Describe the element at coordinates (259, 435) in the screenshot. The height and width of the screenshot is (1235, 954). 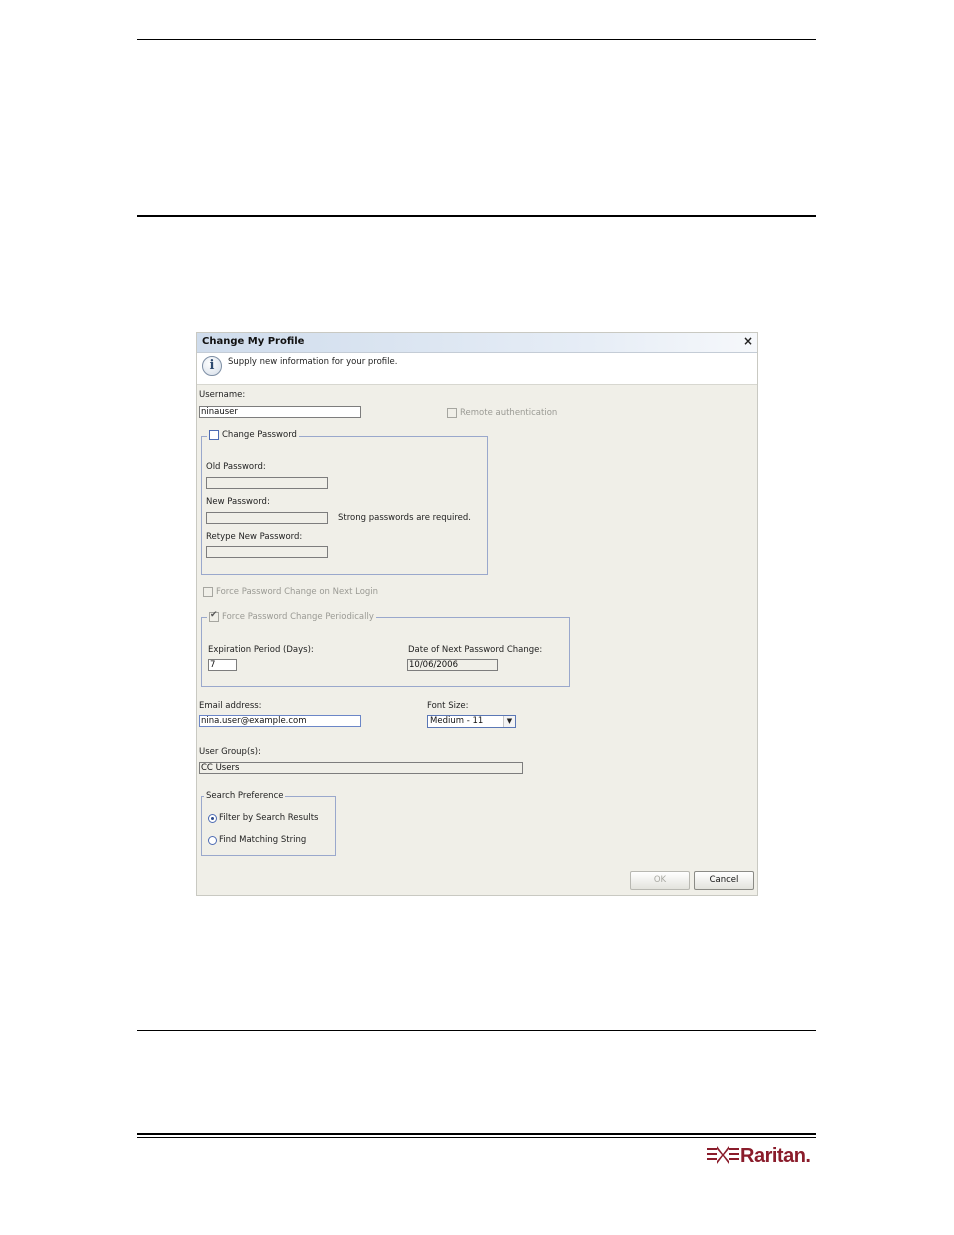
I see `change-password-label: Change Password` at that location.